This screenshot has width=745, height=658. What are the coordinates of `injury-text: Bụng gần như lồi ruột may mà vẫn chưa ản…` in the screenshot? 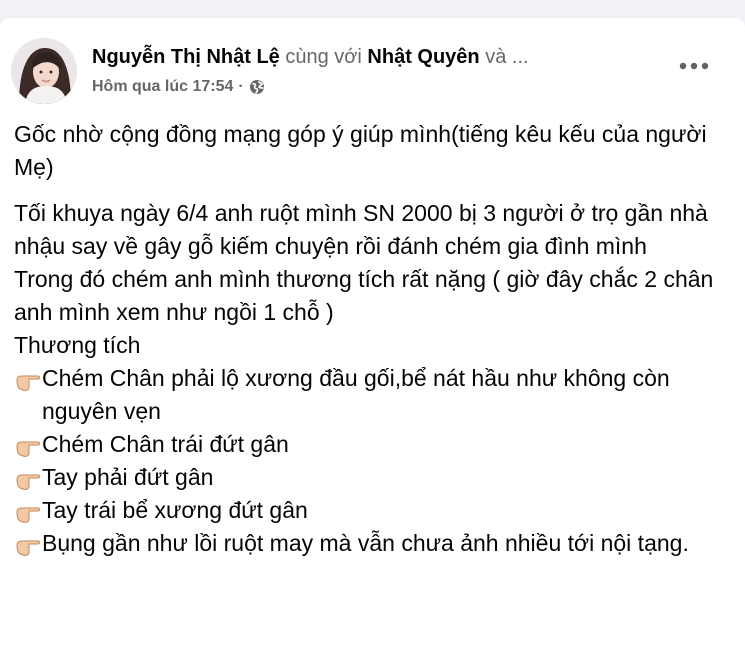 It's located at (365, 543).